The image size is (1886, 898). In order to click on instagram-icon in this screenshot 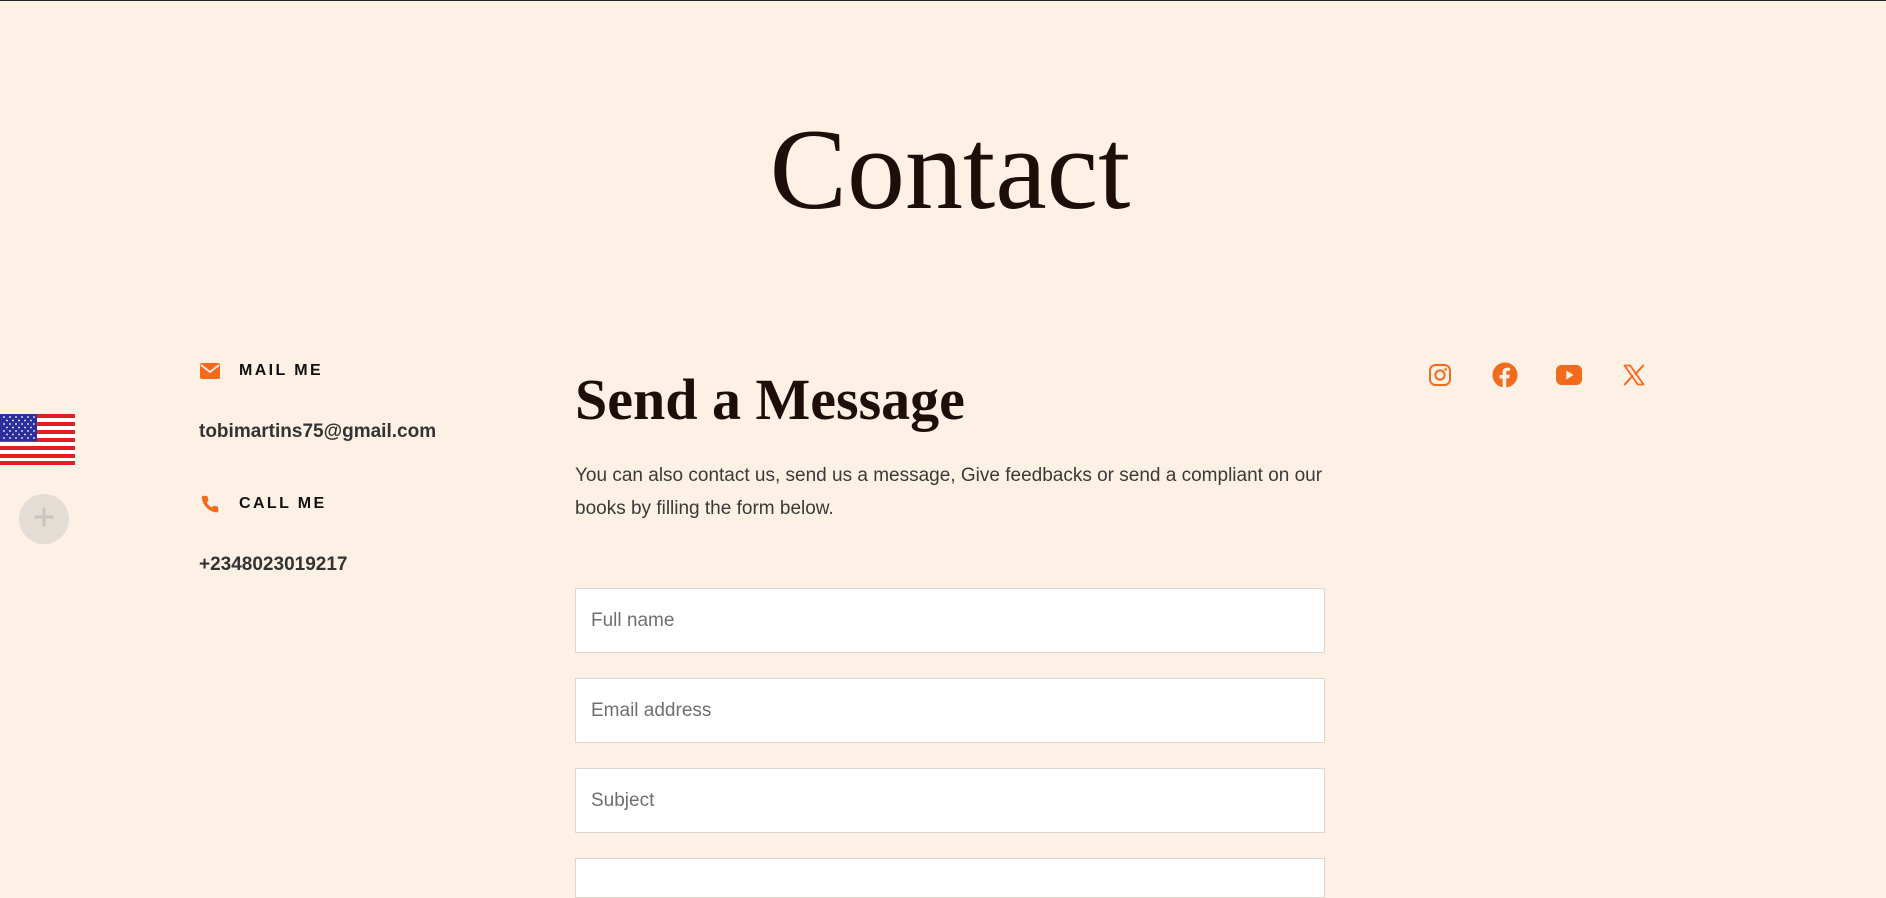, I will do `click(1440, 375)`.